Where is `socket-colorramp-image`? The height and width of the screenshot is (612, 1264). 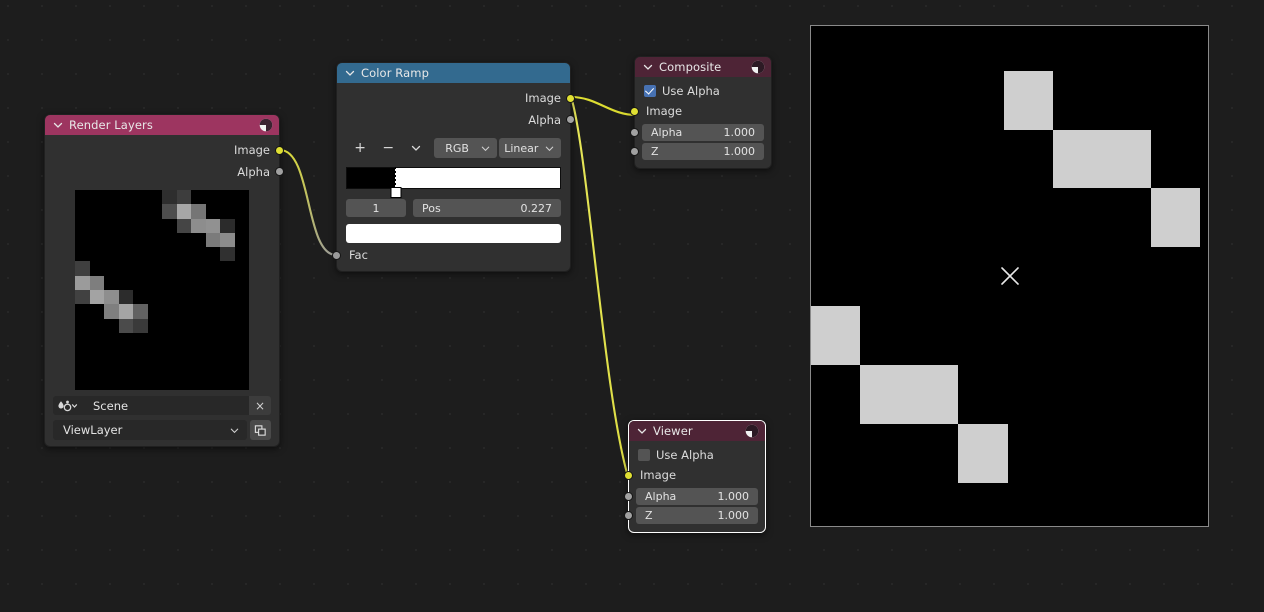 socket-colorramp-image is located at coordinates (570, 98).